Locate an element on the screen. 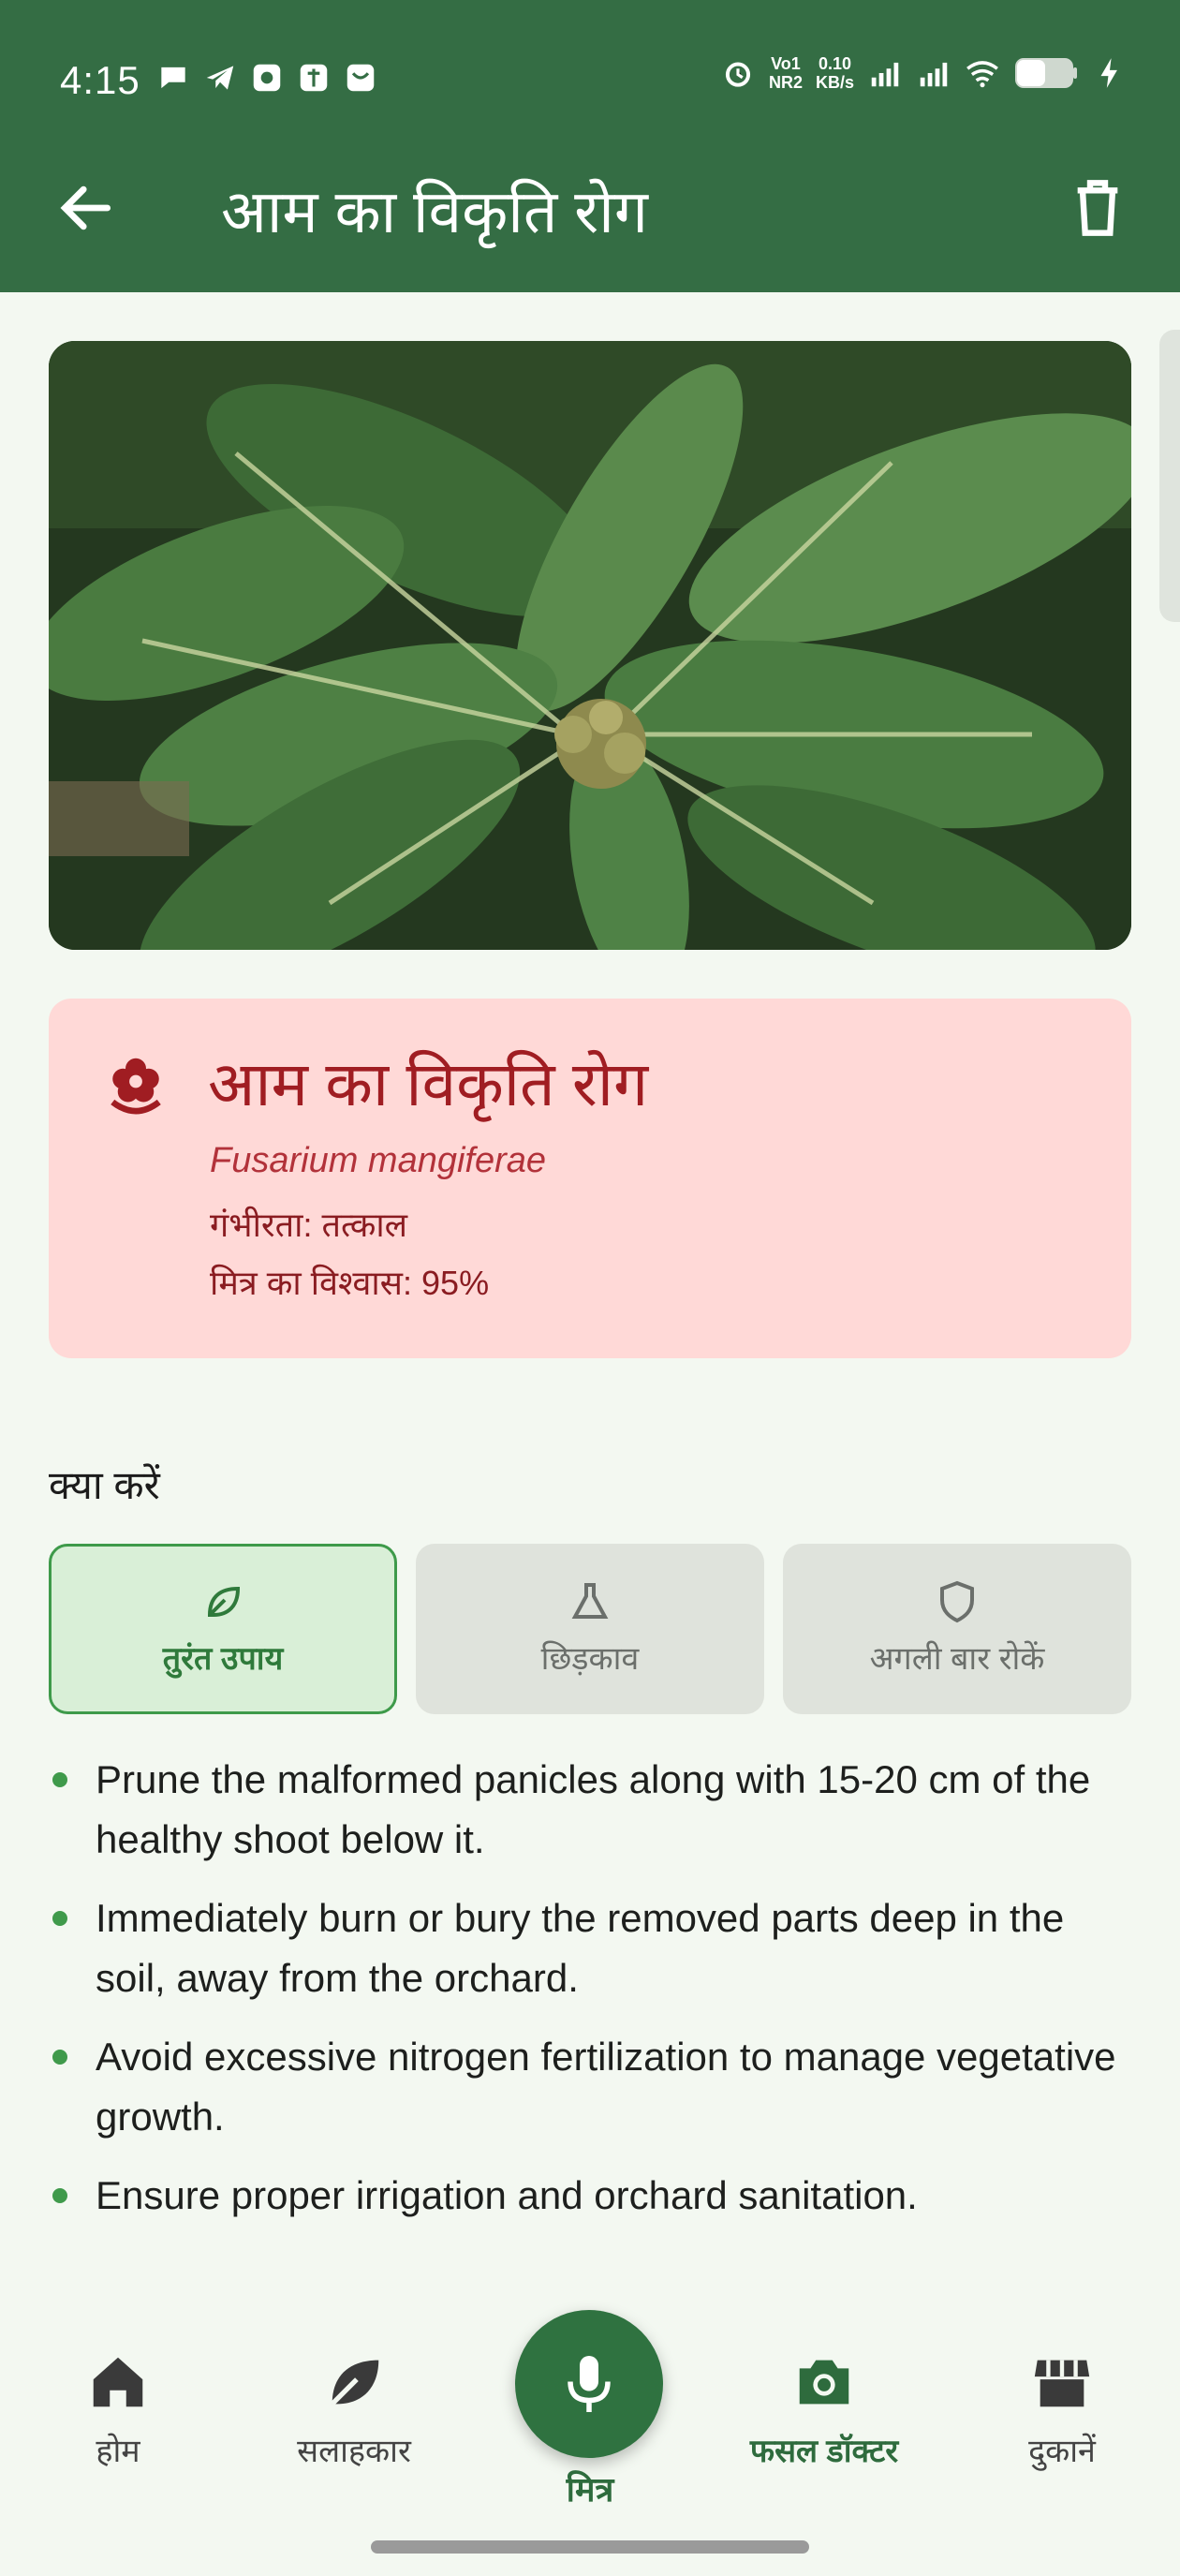 The image size is (1180, 2576). tab-label: अगली बार रोकें is located at coordinates (957, 1659).